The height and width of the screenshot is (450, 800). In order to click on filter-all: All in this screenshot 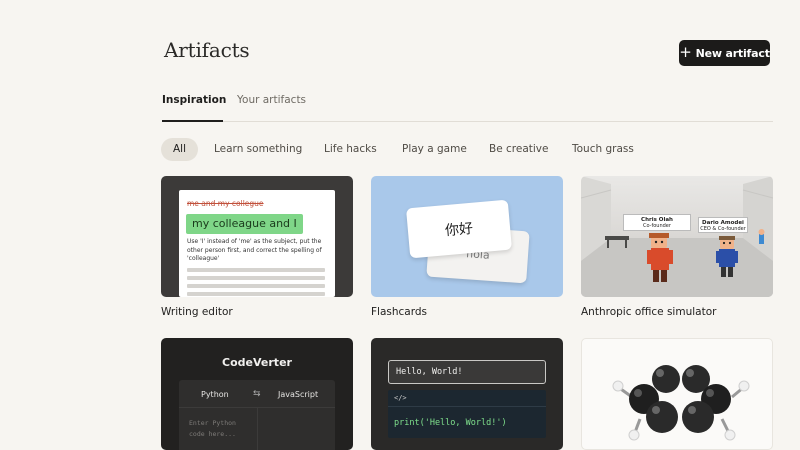, I will do `click(180, 149)`.